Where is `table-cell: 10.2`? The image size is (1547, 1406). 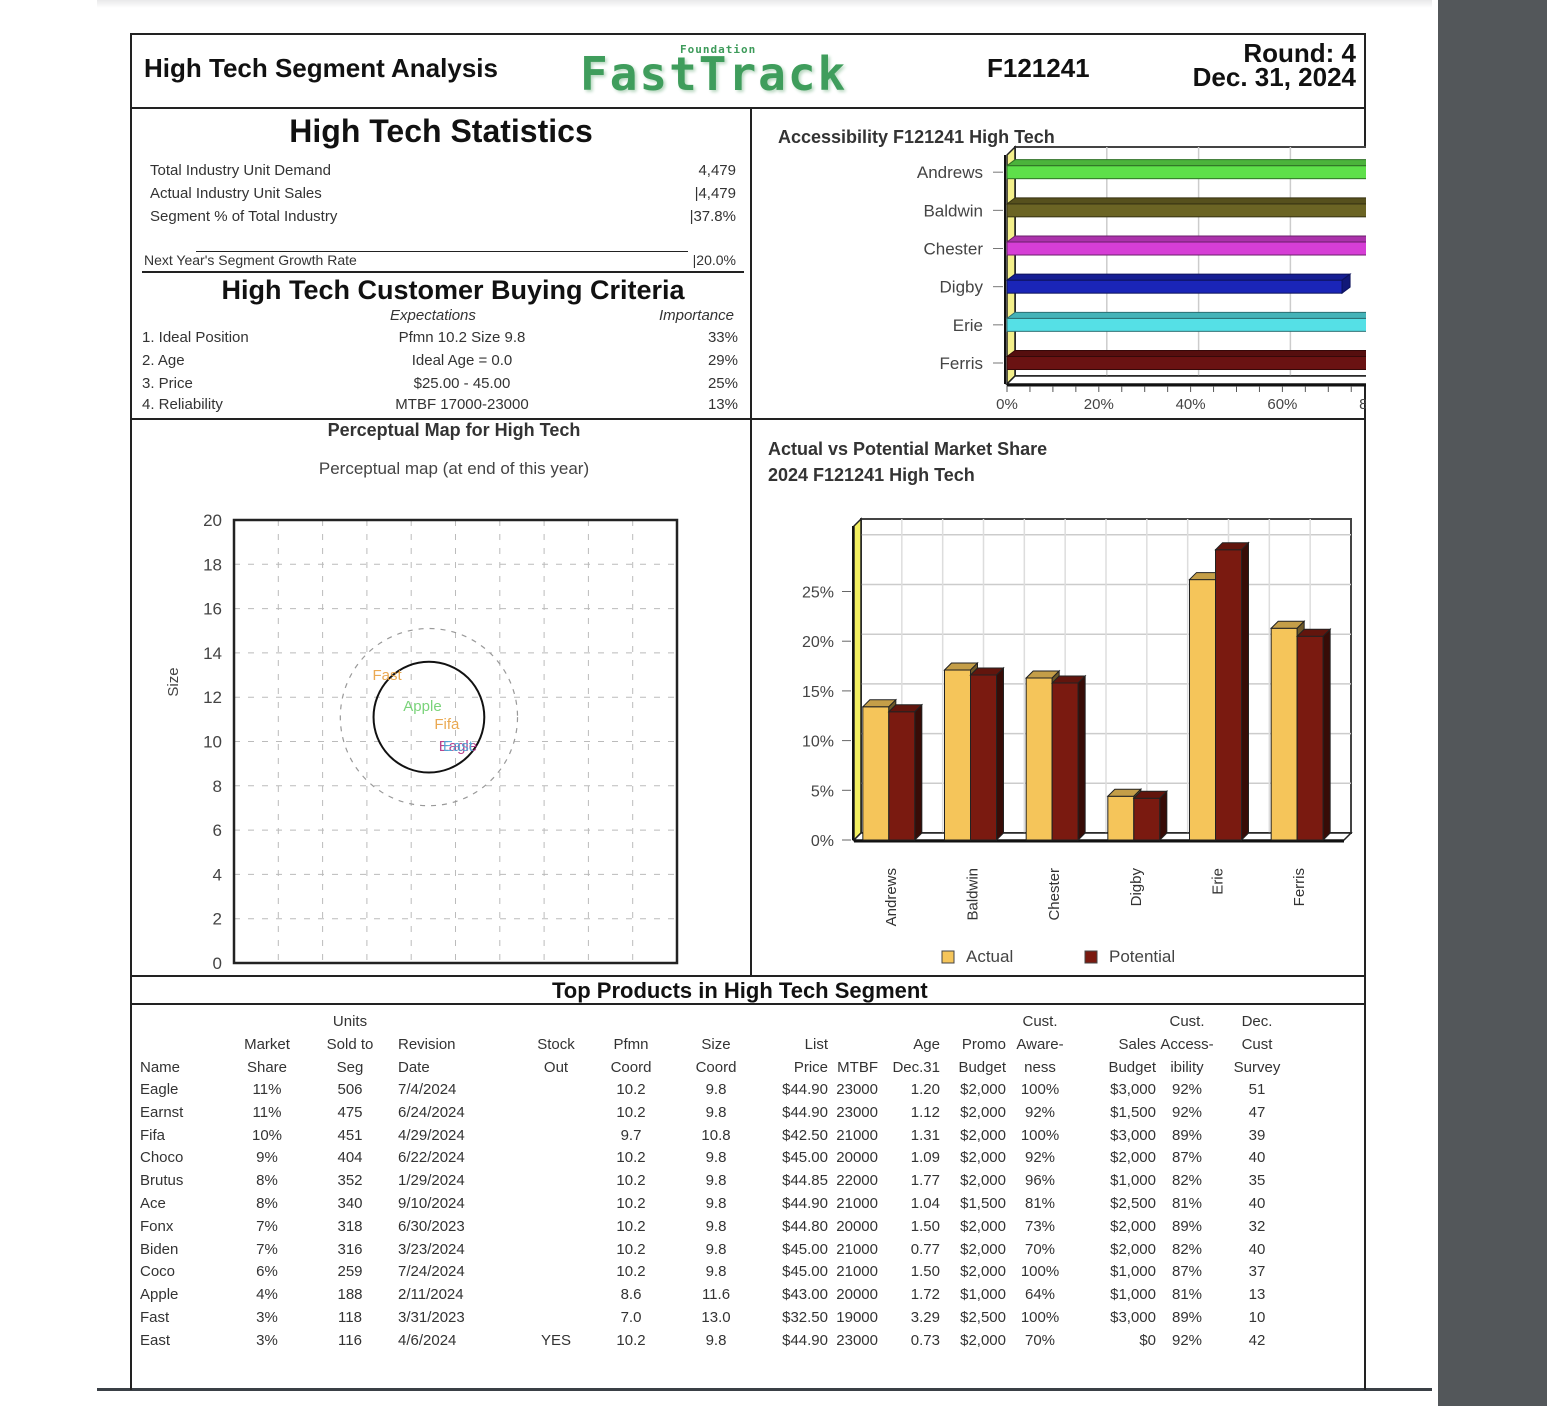 table-cell: 10.2 is located at coordinates (631, 1272).